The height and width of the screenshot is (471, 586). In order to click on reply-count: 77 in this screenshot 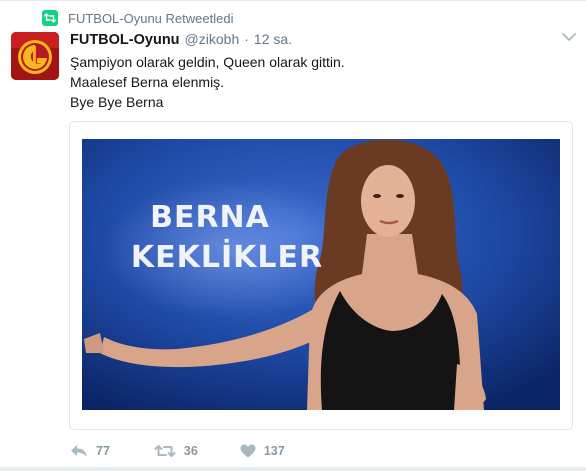, I will do `click(103, 451)`.